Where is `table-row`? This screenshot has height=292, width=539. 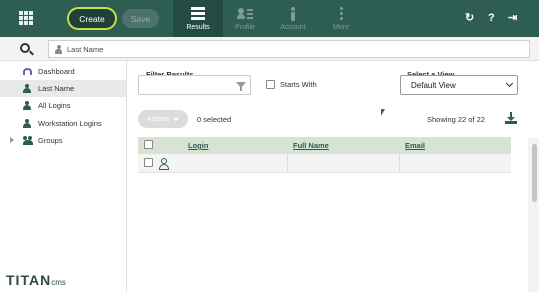 table-row is located at coordinates (324, 163).